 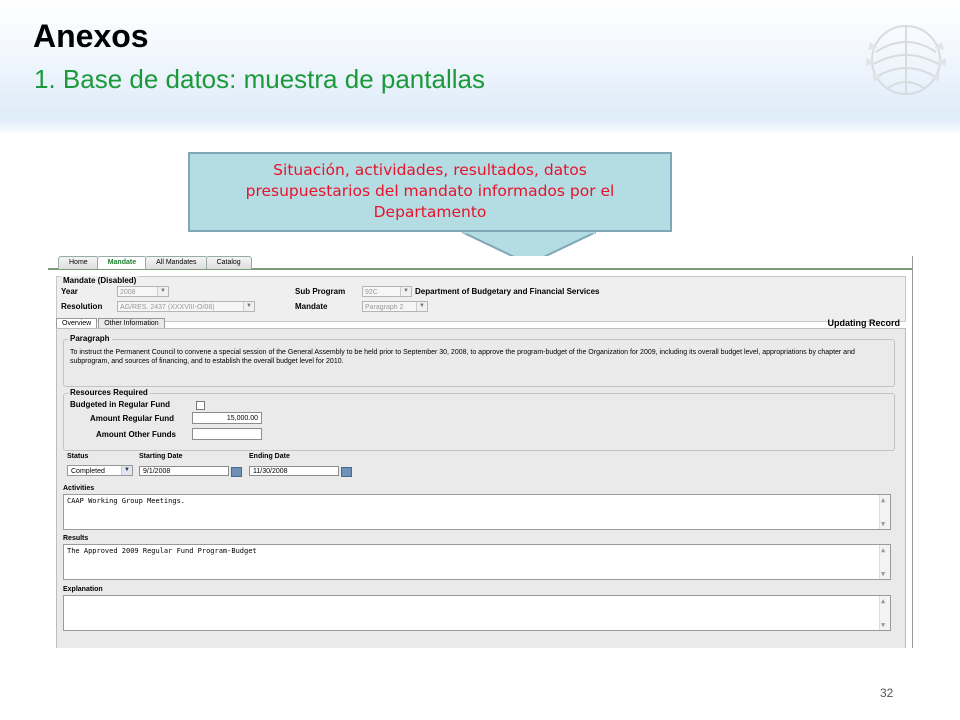 I want to click on activities-textarea: CAAP Working Group Meetings. ▲ ▼, so click(x=477, y=512).